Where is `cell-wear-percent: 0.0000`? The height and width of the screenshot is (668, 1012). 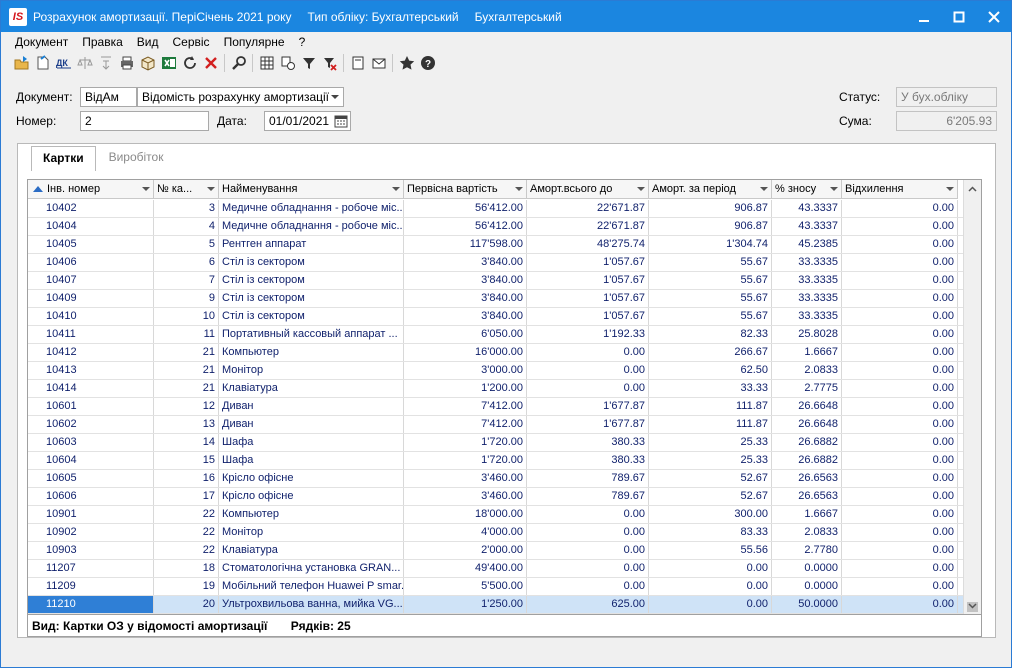 cell-wear-percent: 0.0000 is located at coordinates (807, 568).